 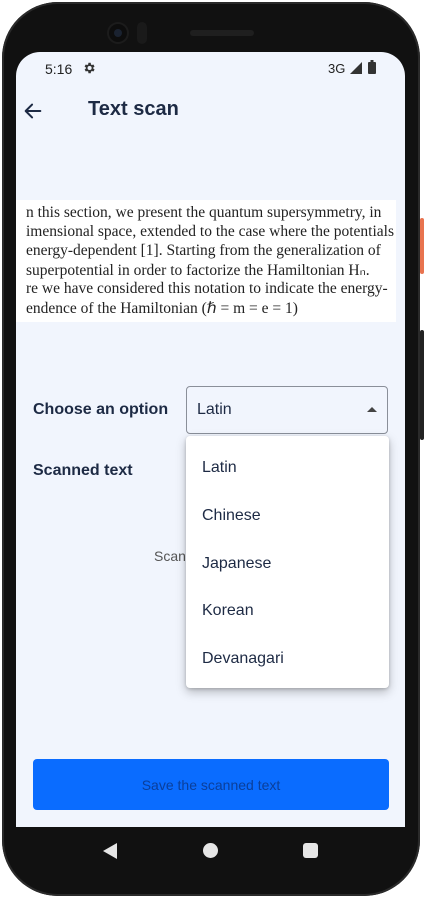 I want to click on proximity-sensor, so click(x=142, y=33).